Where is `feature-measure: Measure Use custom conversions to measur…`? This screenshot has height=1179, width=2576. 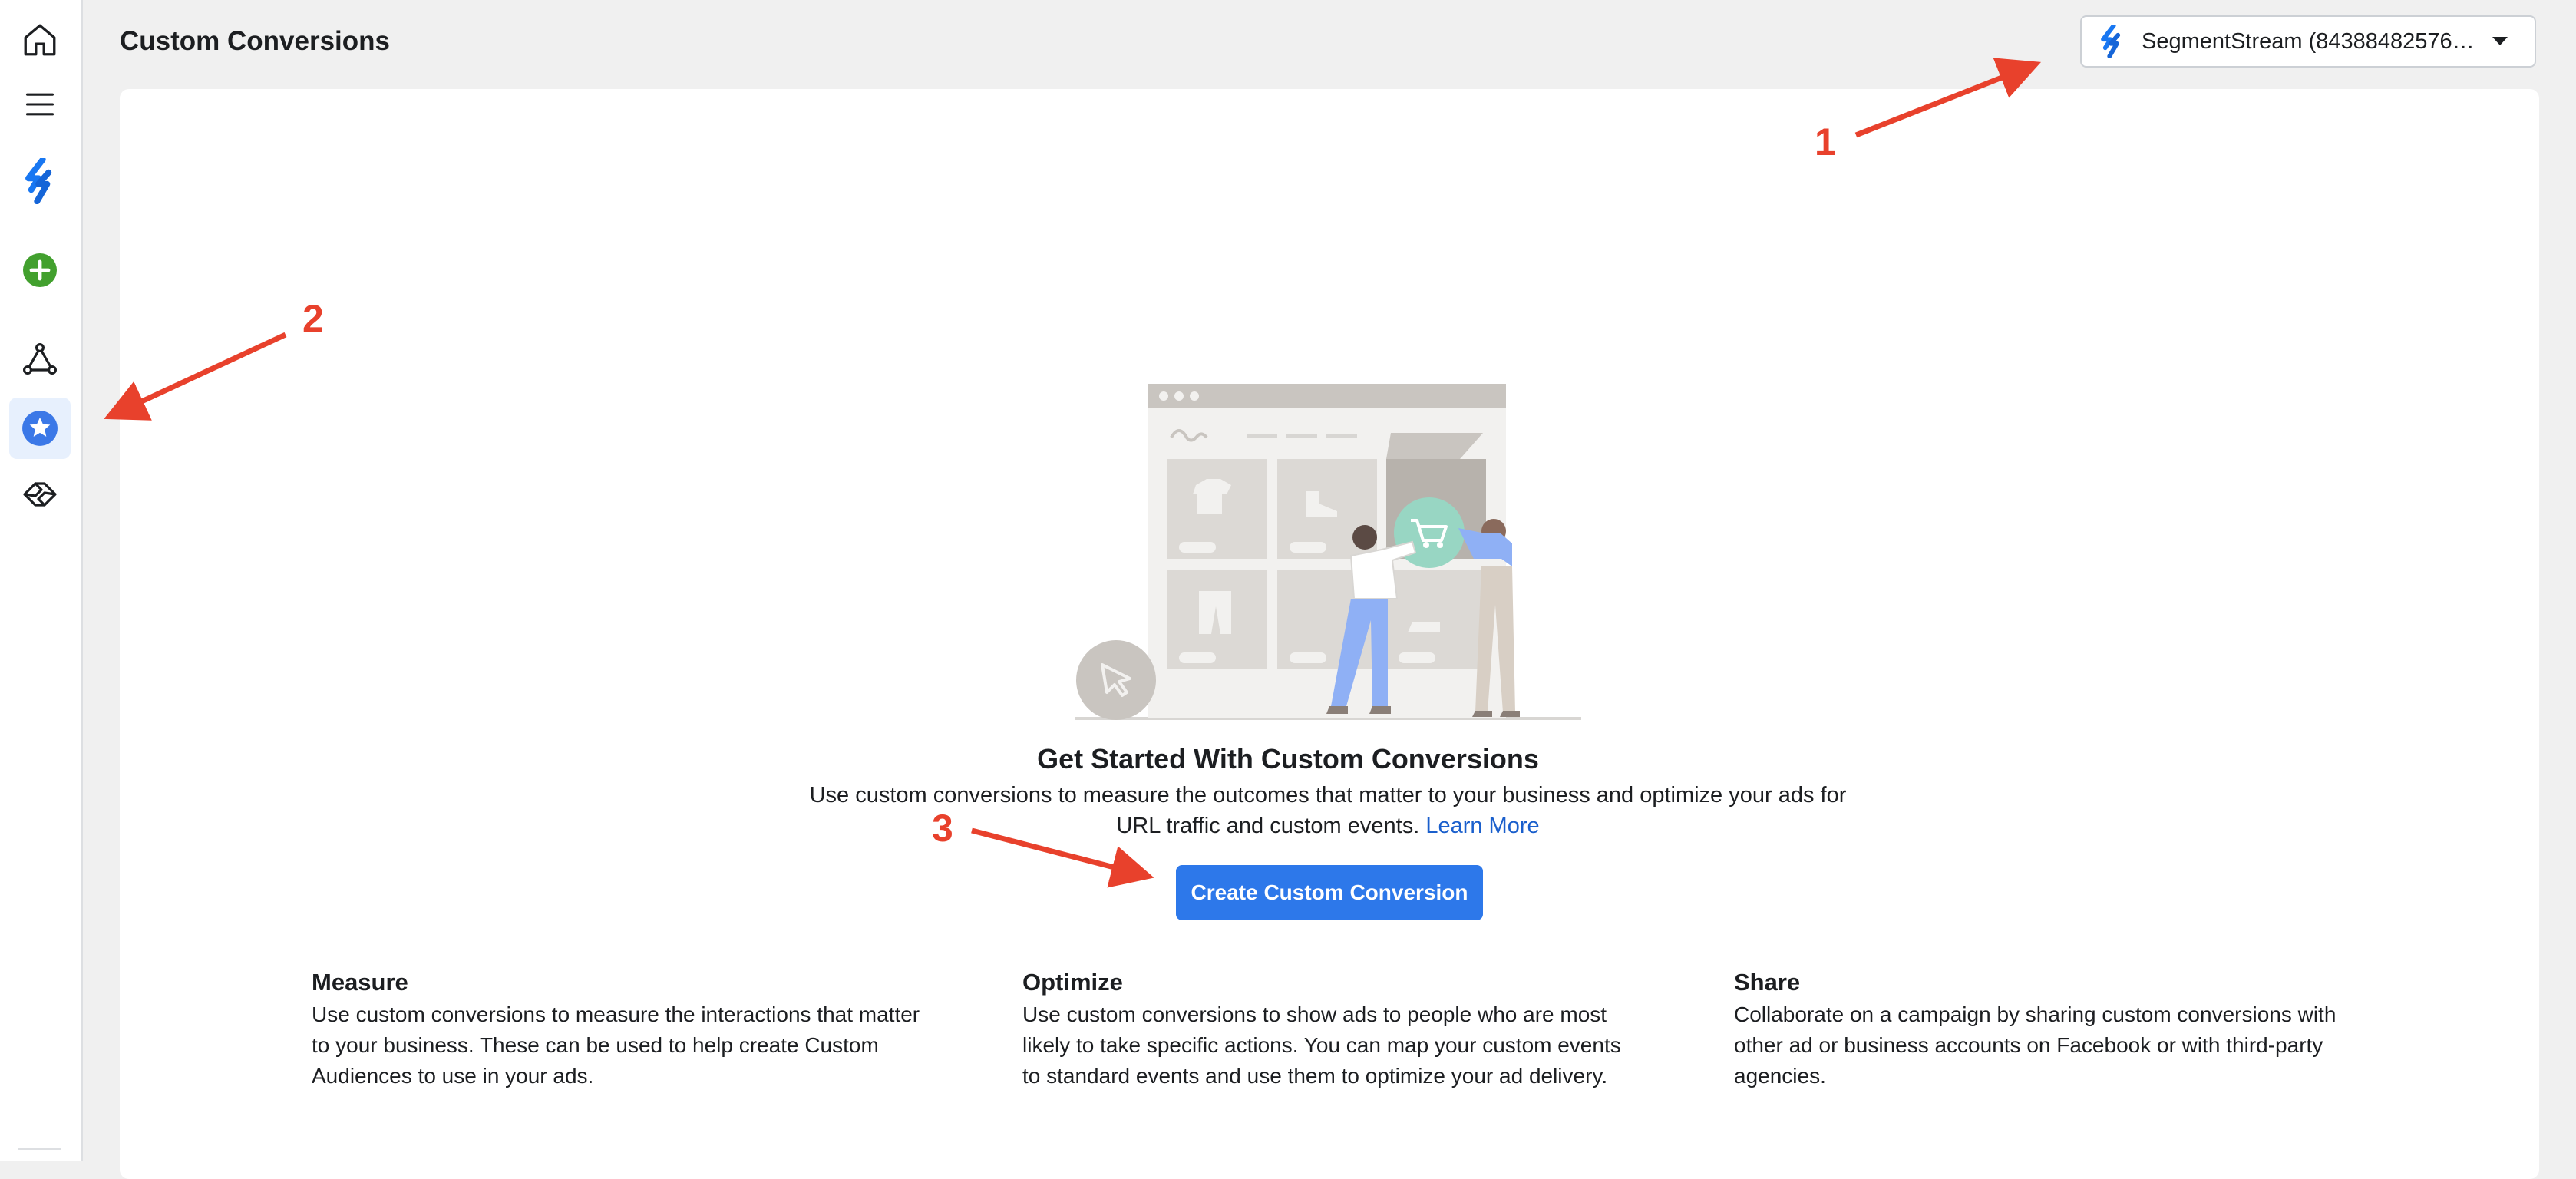 feature-measure: Measure Use custom conversions to measur… is located at coordinates (619, 1030).